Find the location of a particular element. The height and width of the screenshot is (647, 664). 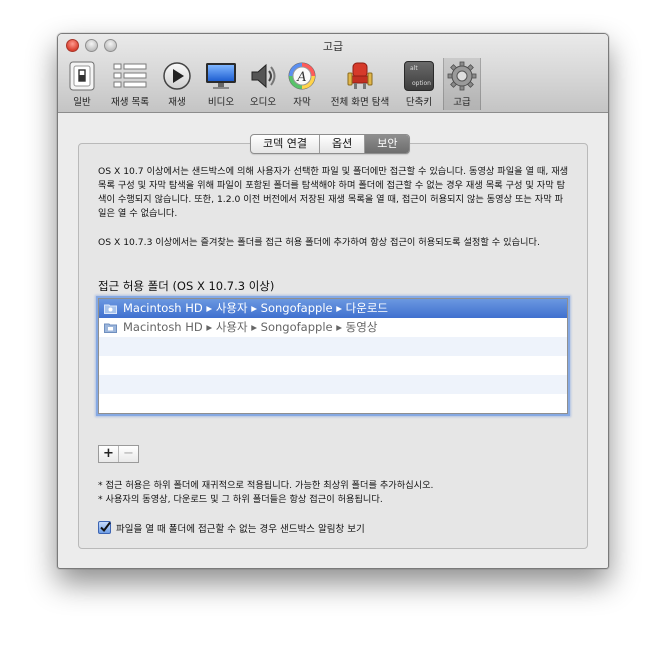

add-folder-button: + is located at coordinates (108, 454).